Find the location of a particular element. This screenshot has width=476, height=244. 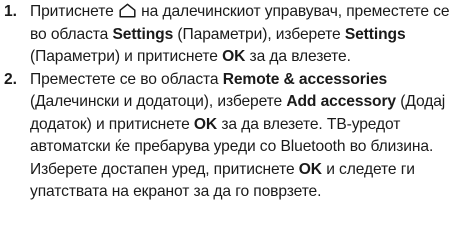

step-text-segment: Притиснете is located at coordinates (74, 11).